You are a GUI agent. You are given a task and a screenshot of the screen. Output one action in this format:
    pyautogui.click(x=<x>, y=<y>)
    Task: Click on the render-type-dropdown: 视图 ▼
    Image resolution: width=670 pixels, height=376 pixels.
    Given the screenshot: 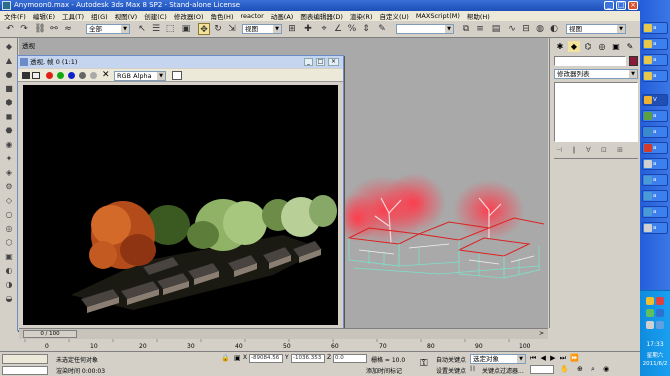 What is the action you would take?
    pyautogui.click(x=596, y=29)
    